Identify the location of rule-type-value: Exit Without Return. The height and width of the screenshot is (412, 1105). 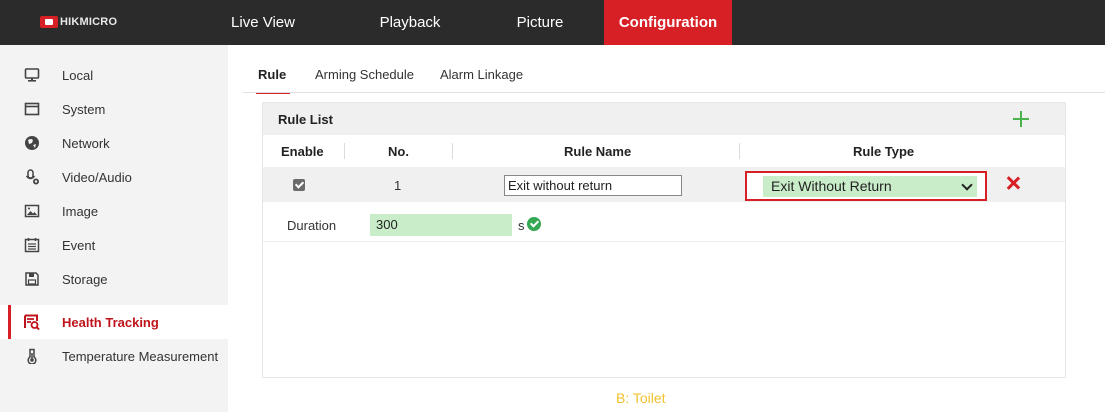
(831, 186).